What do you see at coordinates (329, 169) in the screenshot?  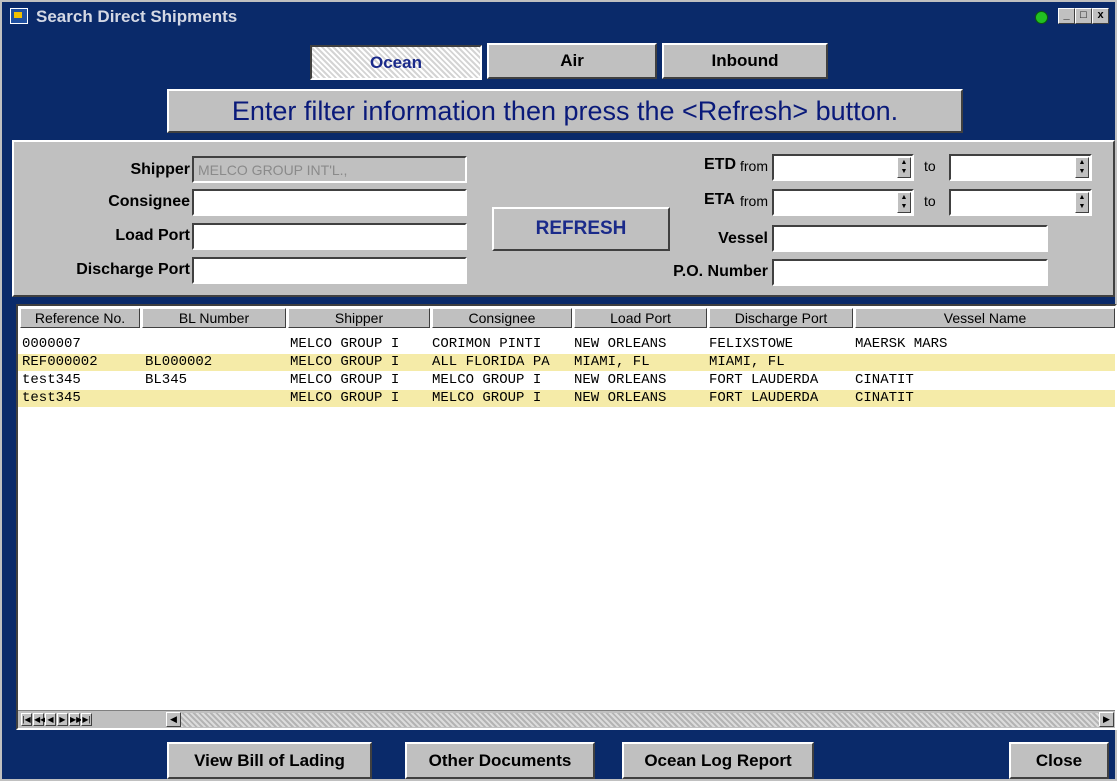 I see `shipper-field` at bounding box center [329, 169].